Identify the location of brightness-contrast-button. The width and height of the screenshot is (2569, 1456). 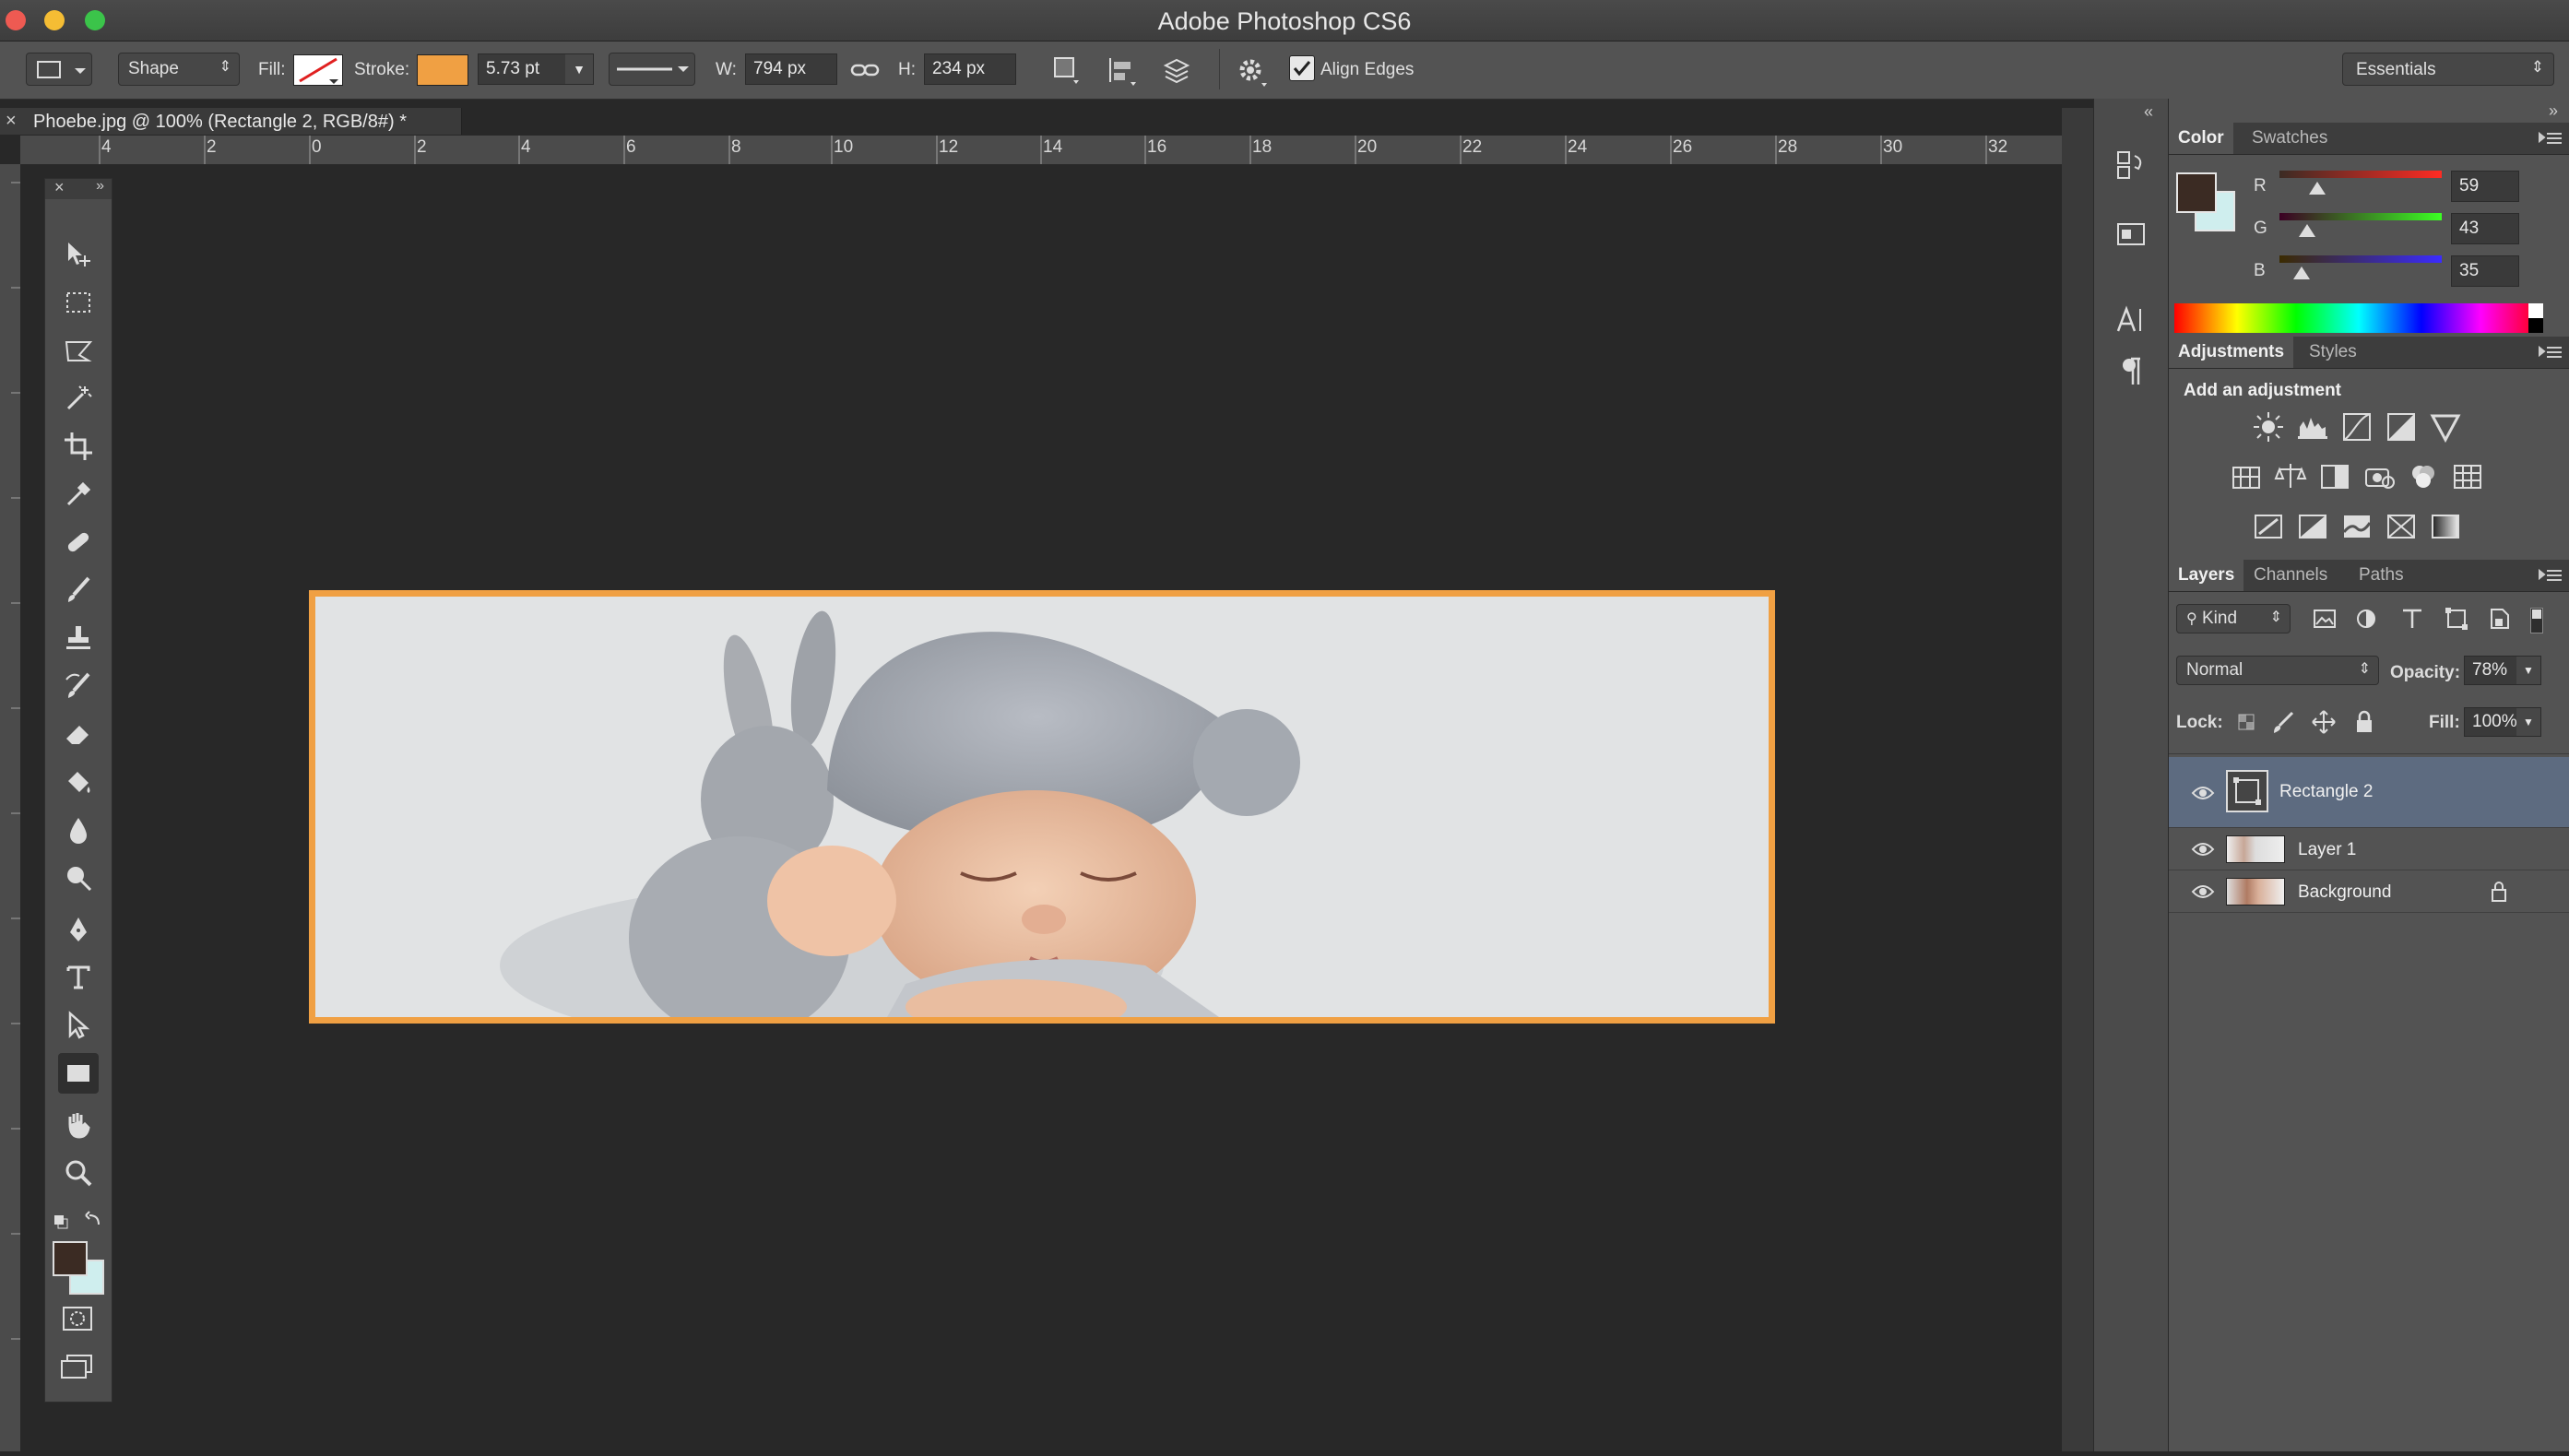
(2268, 426).